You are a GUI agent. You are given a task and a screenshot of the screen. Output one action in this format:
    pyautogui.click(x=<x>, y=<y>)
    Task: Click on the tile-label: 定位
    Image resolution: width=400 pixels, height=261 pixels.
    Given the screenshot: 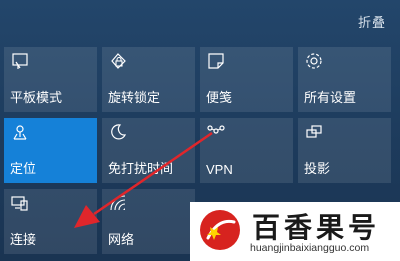 What is the action you would take?
    pyautogui.click(x=23, y=168)
    